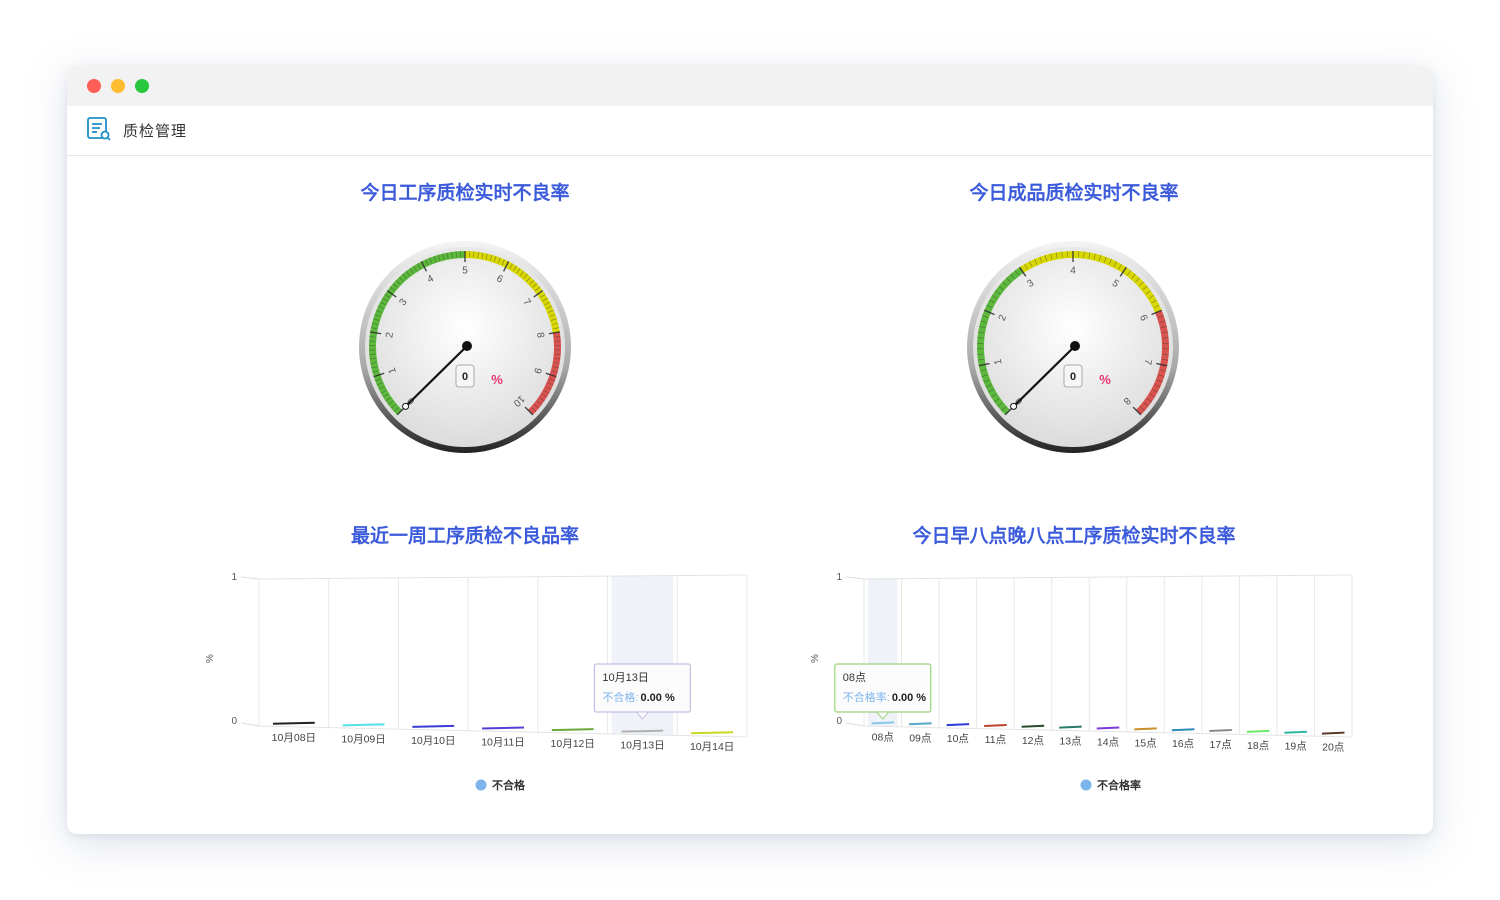 This screenshot has height=900, width=1500. Describe the element at coordinates (1119, 785) in the screenshot. I see `legend-label: 不合格率` at that location.